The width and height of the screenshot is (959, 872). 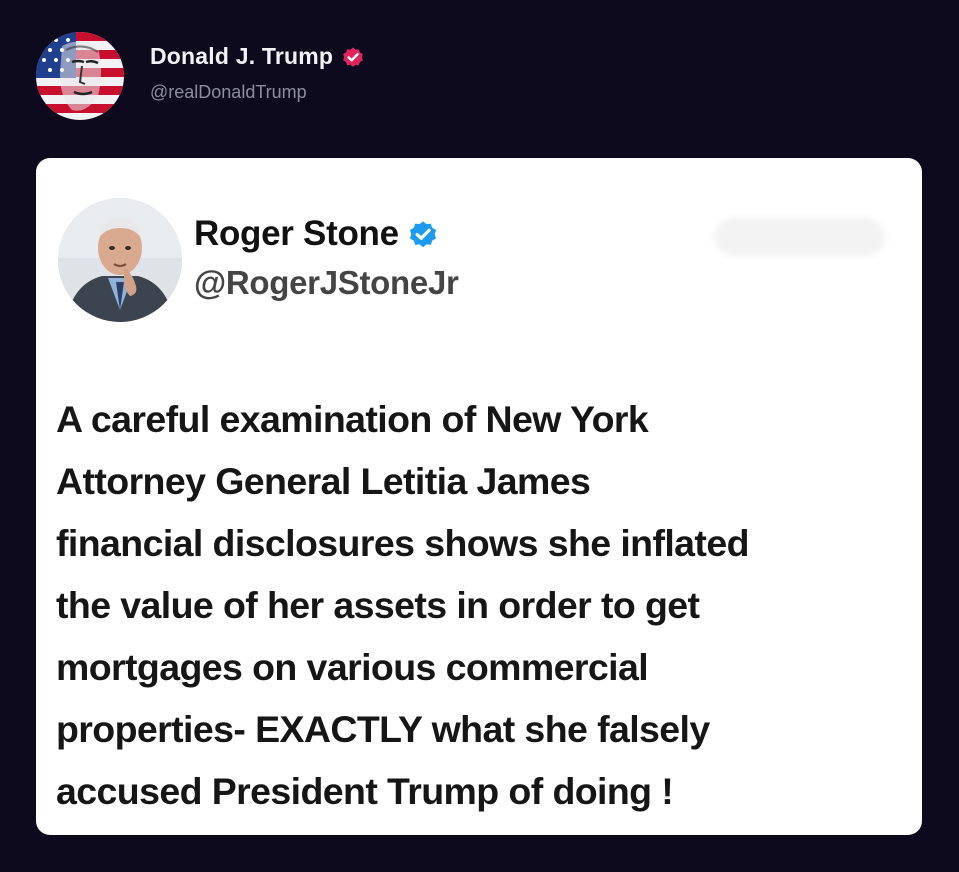 I want to click on man-in-suit-photo-avatar-icon, so click(x=120, y=260).